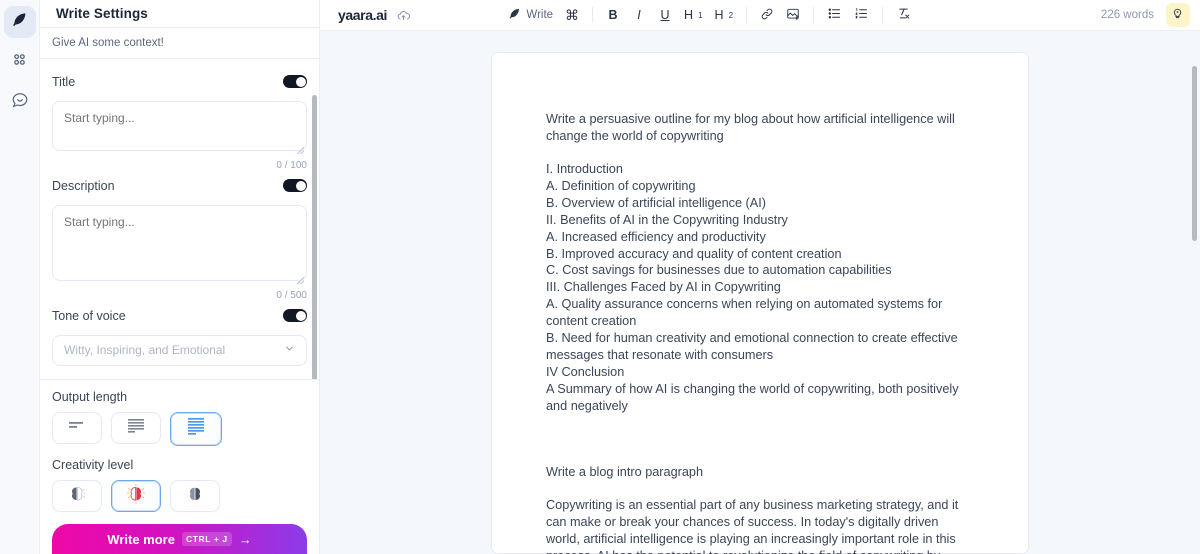  I want to click on output-length-medium, so click(136, 428).